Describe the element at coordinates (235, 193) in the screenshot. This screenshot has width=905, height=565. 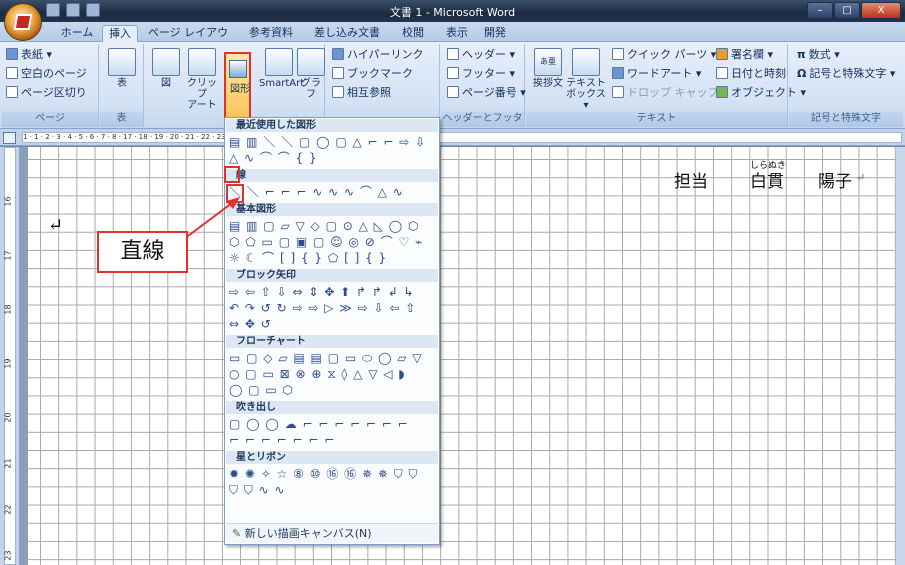
I see `line-shape-highlight` at that location.